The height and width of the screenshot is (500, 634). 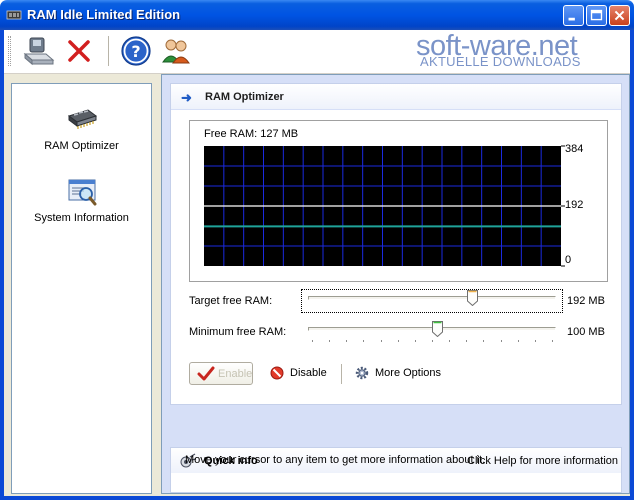 I want to click on more-options-button-label: More Options, so click(x=408, y=373).